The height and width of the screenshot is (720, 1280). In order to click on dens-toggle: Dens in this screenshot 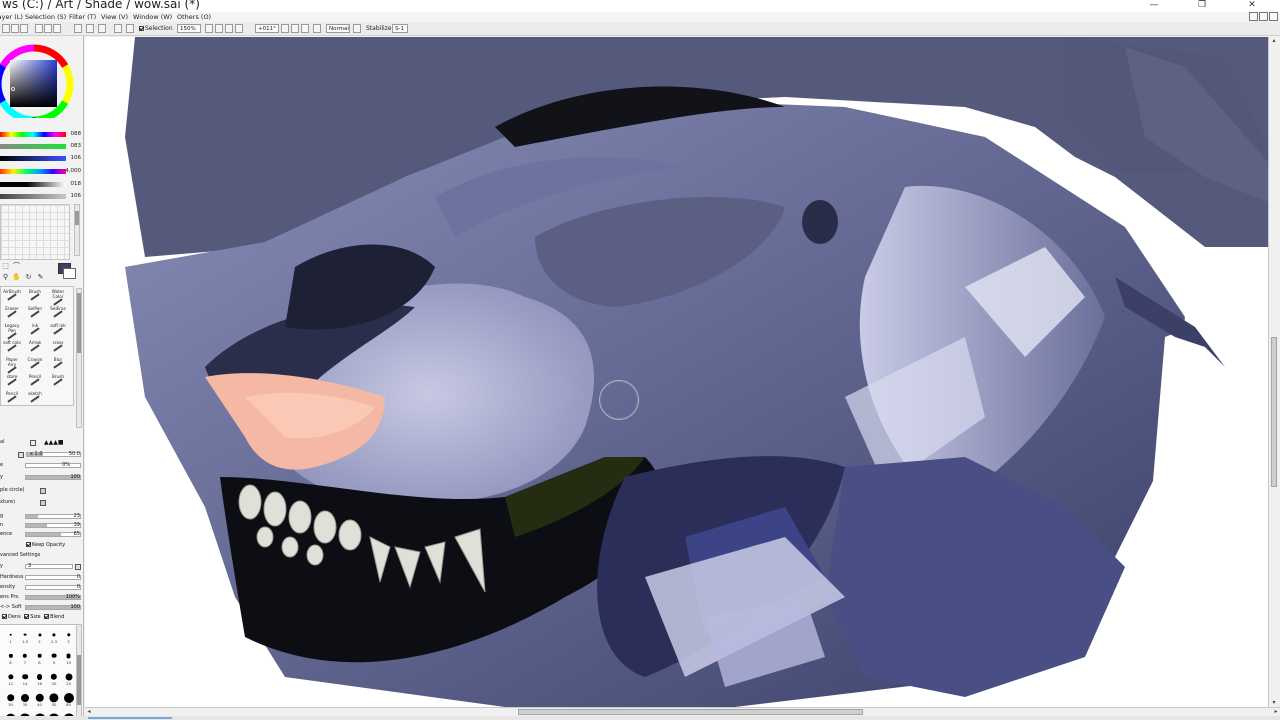, I will do `click(11, 617)`.